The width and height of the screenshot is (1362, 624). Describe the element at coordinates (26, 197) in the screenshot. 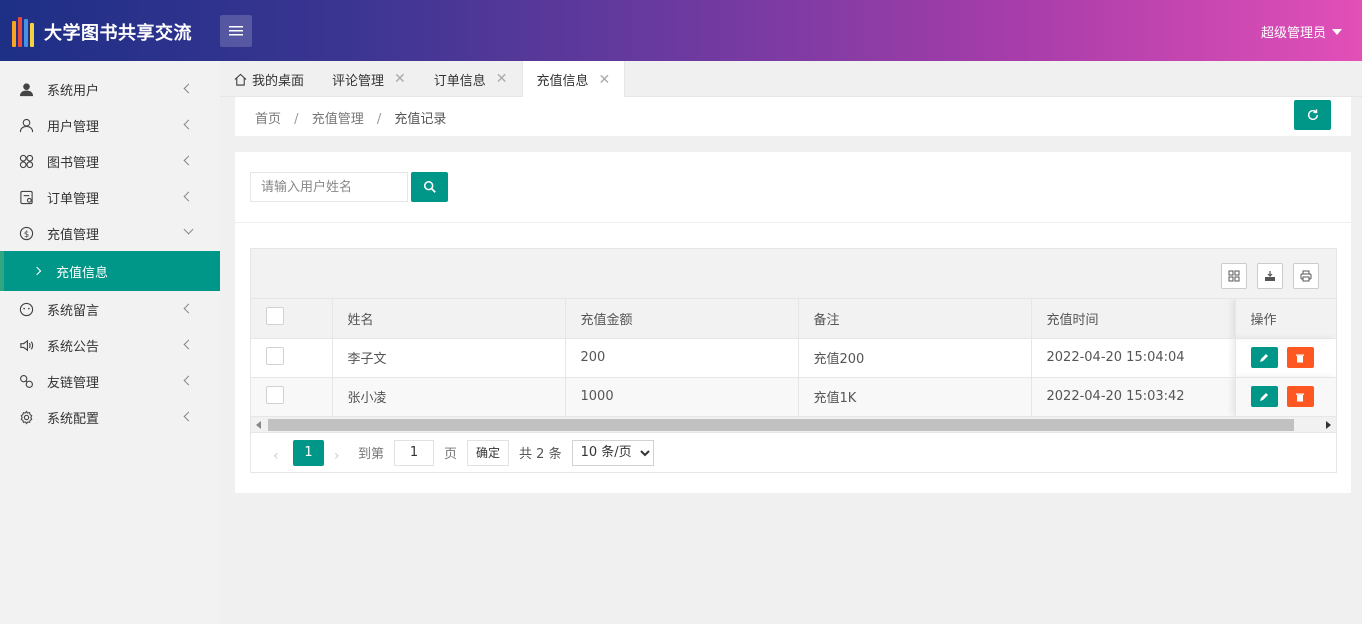

I see `order-icon` at that location.